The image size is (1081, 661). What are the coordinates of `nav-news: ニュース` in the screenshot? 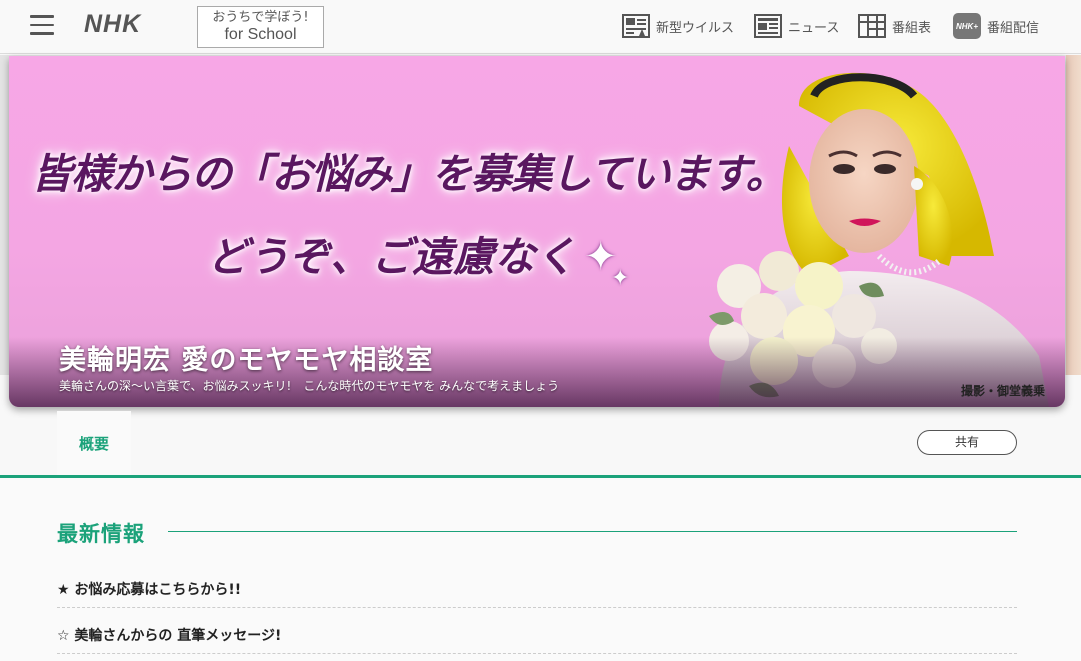 It's located at (796, 26).